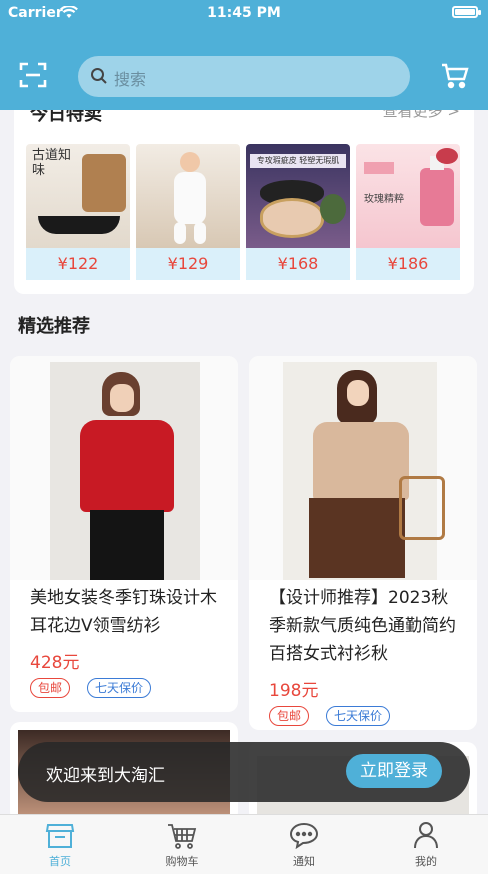  I want to click on deal-price: ¥168, so click(298, 264).